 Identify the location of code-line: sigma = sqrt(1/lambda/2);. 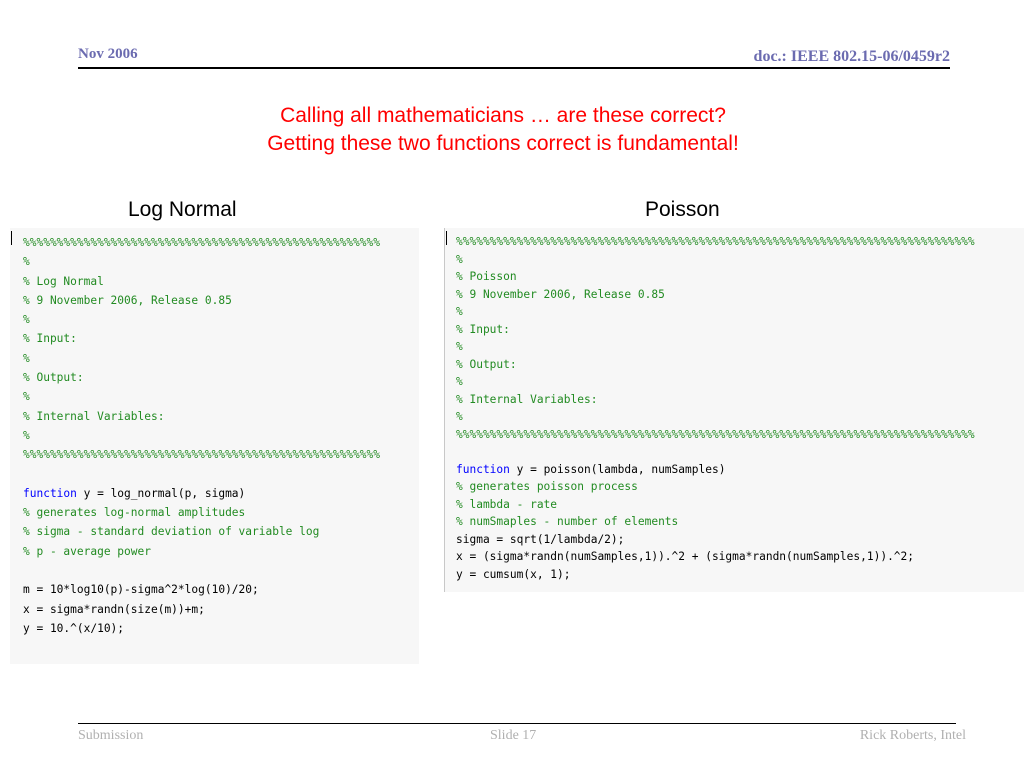
(540, 539).